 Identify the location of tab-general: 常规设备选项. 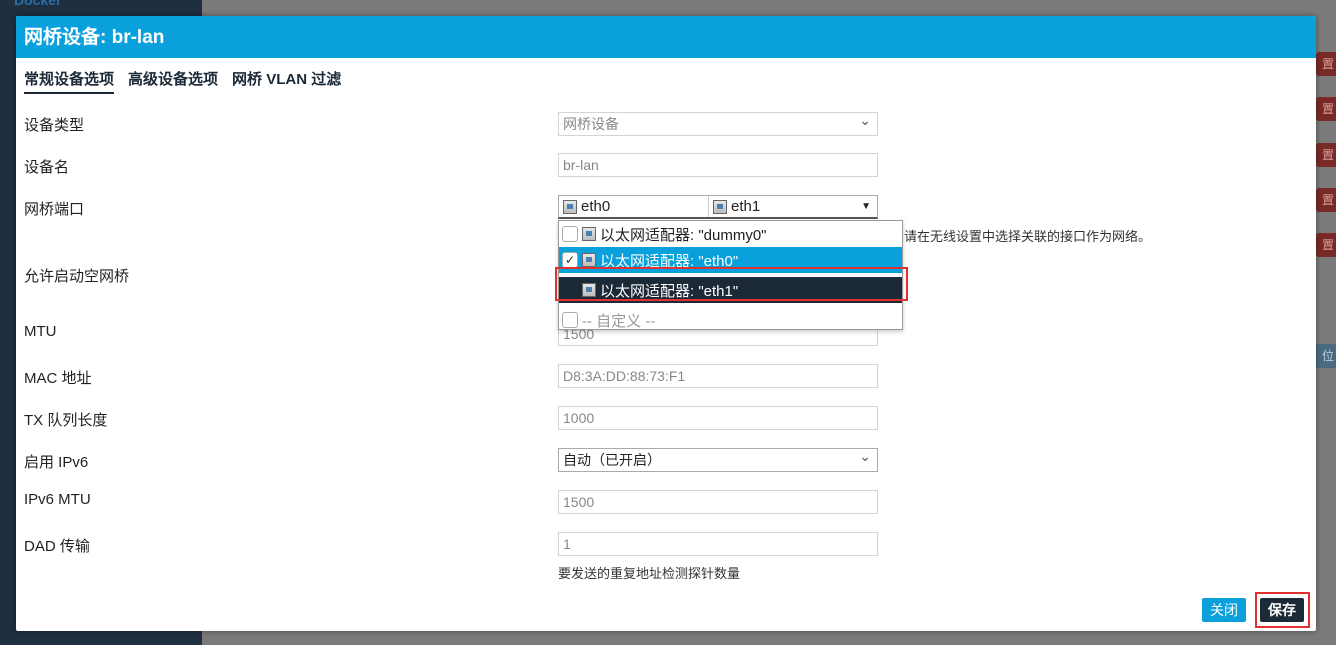
(69, 81).